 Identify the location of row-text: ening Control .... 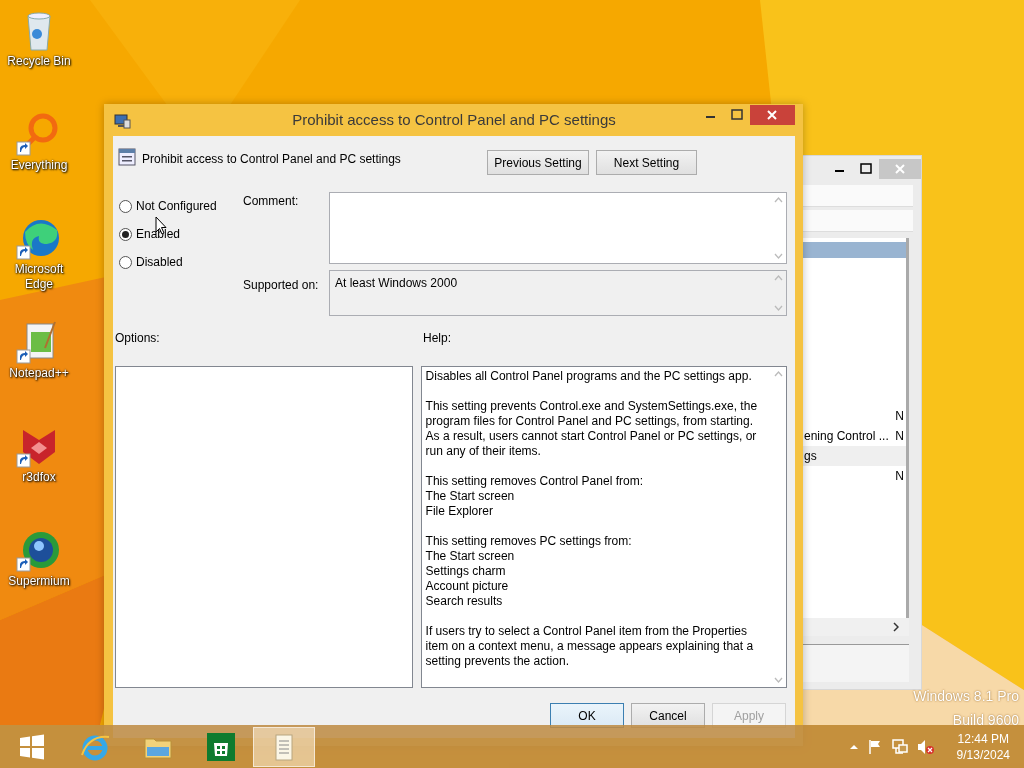
(846, 436).